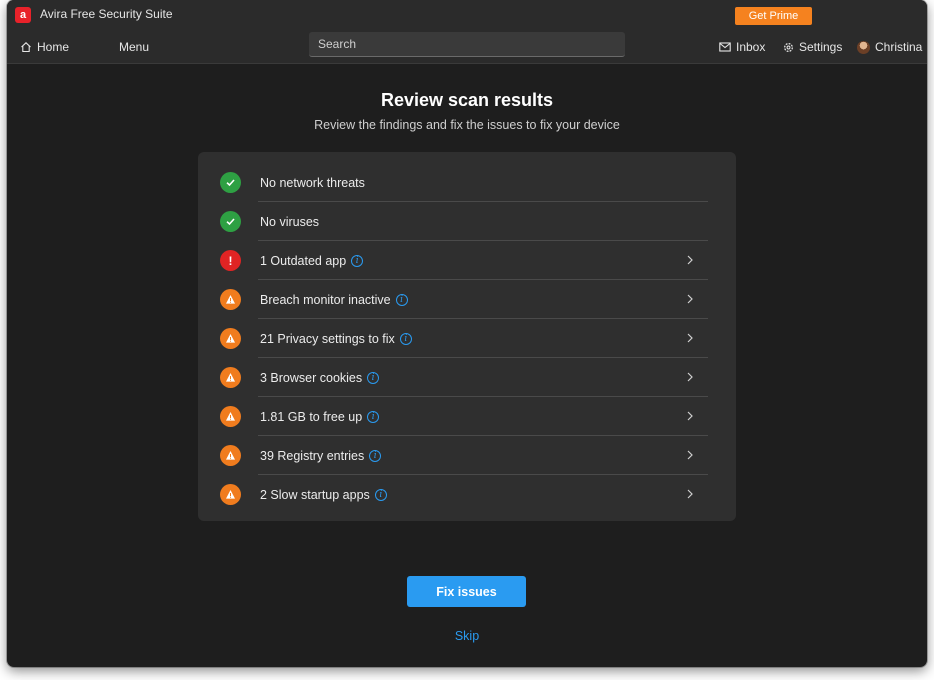 This screenshot has height=680, width=934. I want to click on result-label: 2 Slow startup apps, so click(315, 494).